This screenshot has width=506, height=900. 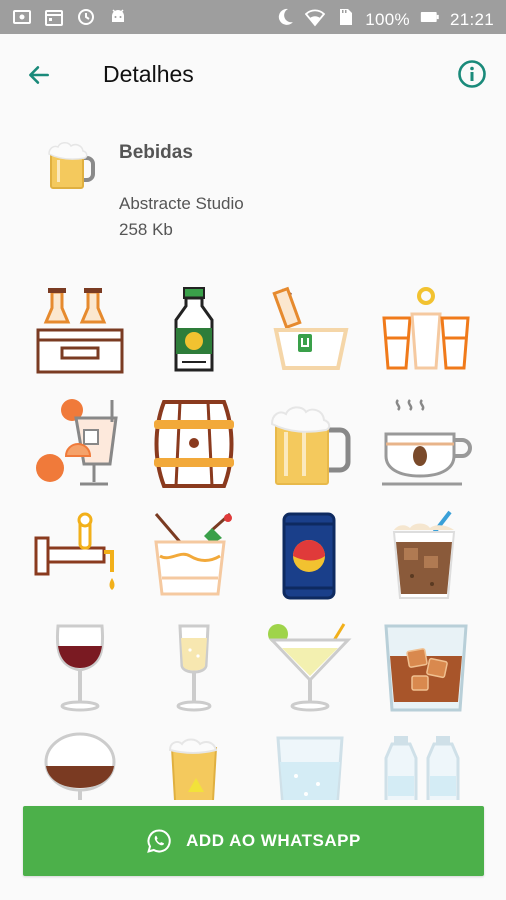 I want to click on battery-icon, so click(x=430, y=19).